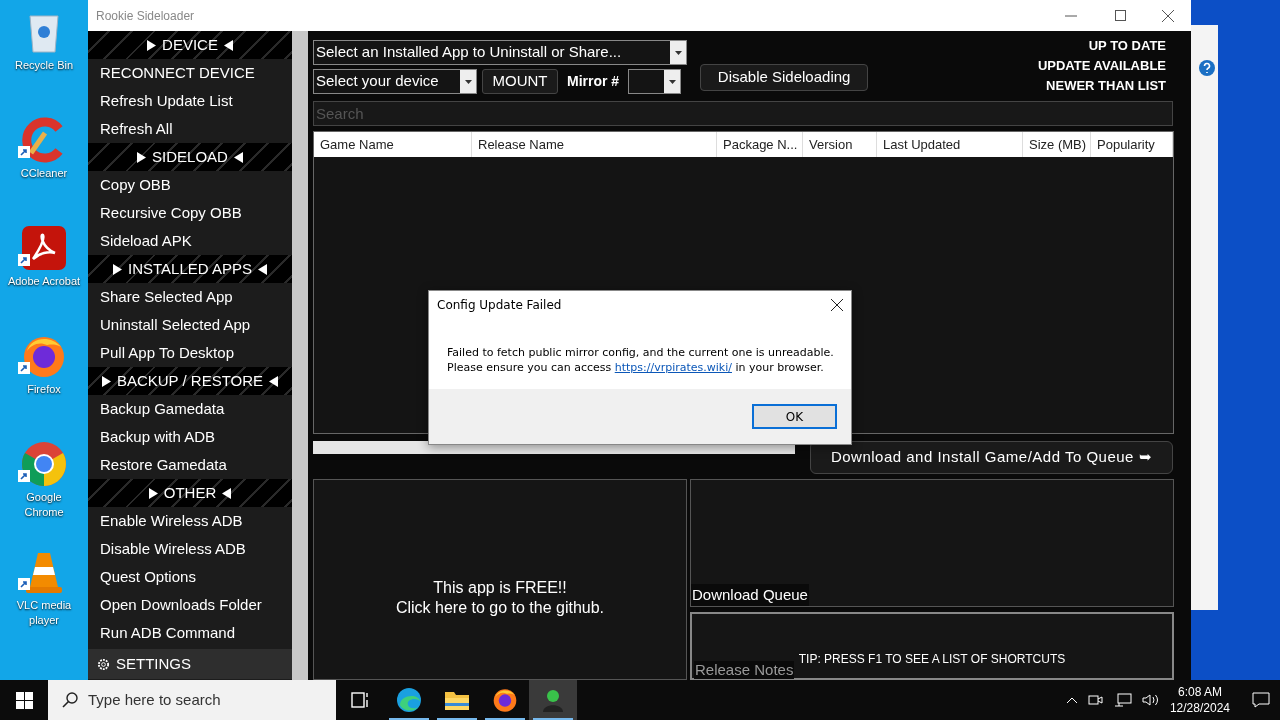 Image resolution: width=1280 pixels, height=720 pixels. What do you see at coordinates (641, 360) in the screenshot?
I see `dialog-message: Failed to fetch public mirror config, and the current one is unreadable. Please ensure you can access https://vrpirates.wiki/ in your browser.` at bounding box center [641, 360].